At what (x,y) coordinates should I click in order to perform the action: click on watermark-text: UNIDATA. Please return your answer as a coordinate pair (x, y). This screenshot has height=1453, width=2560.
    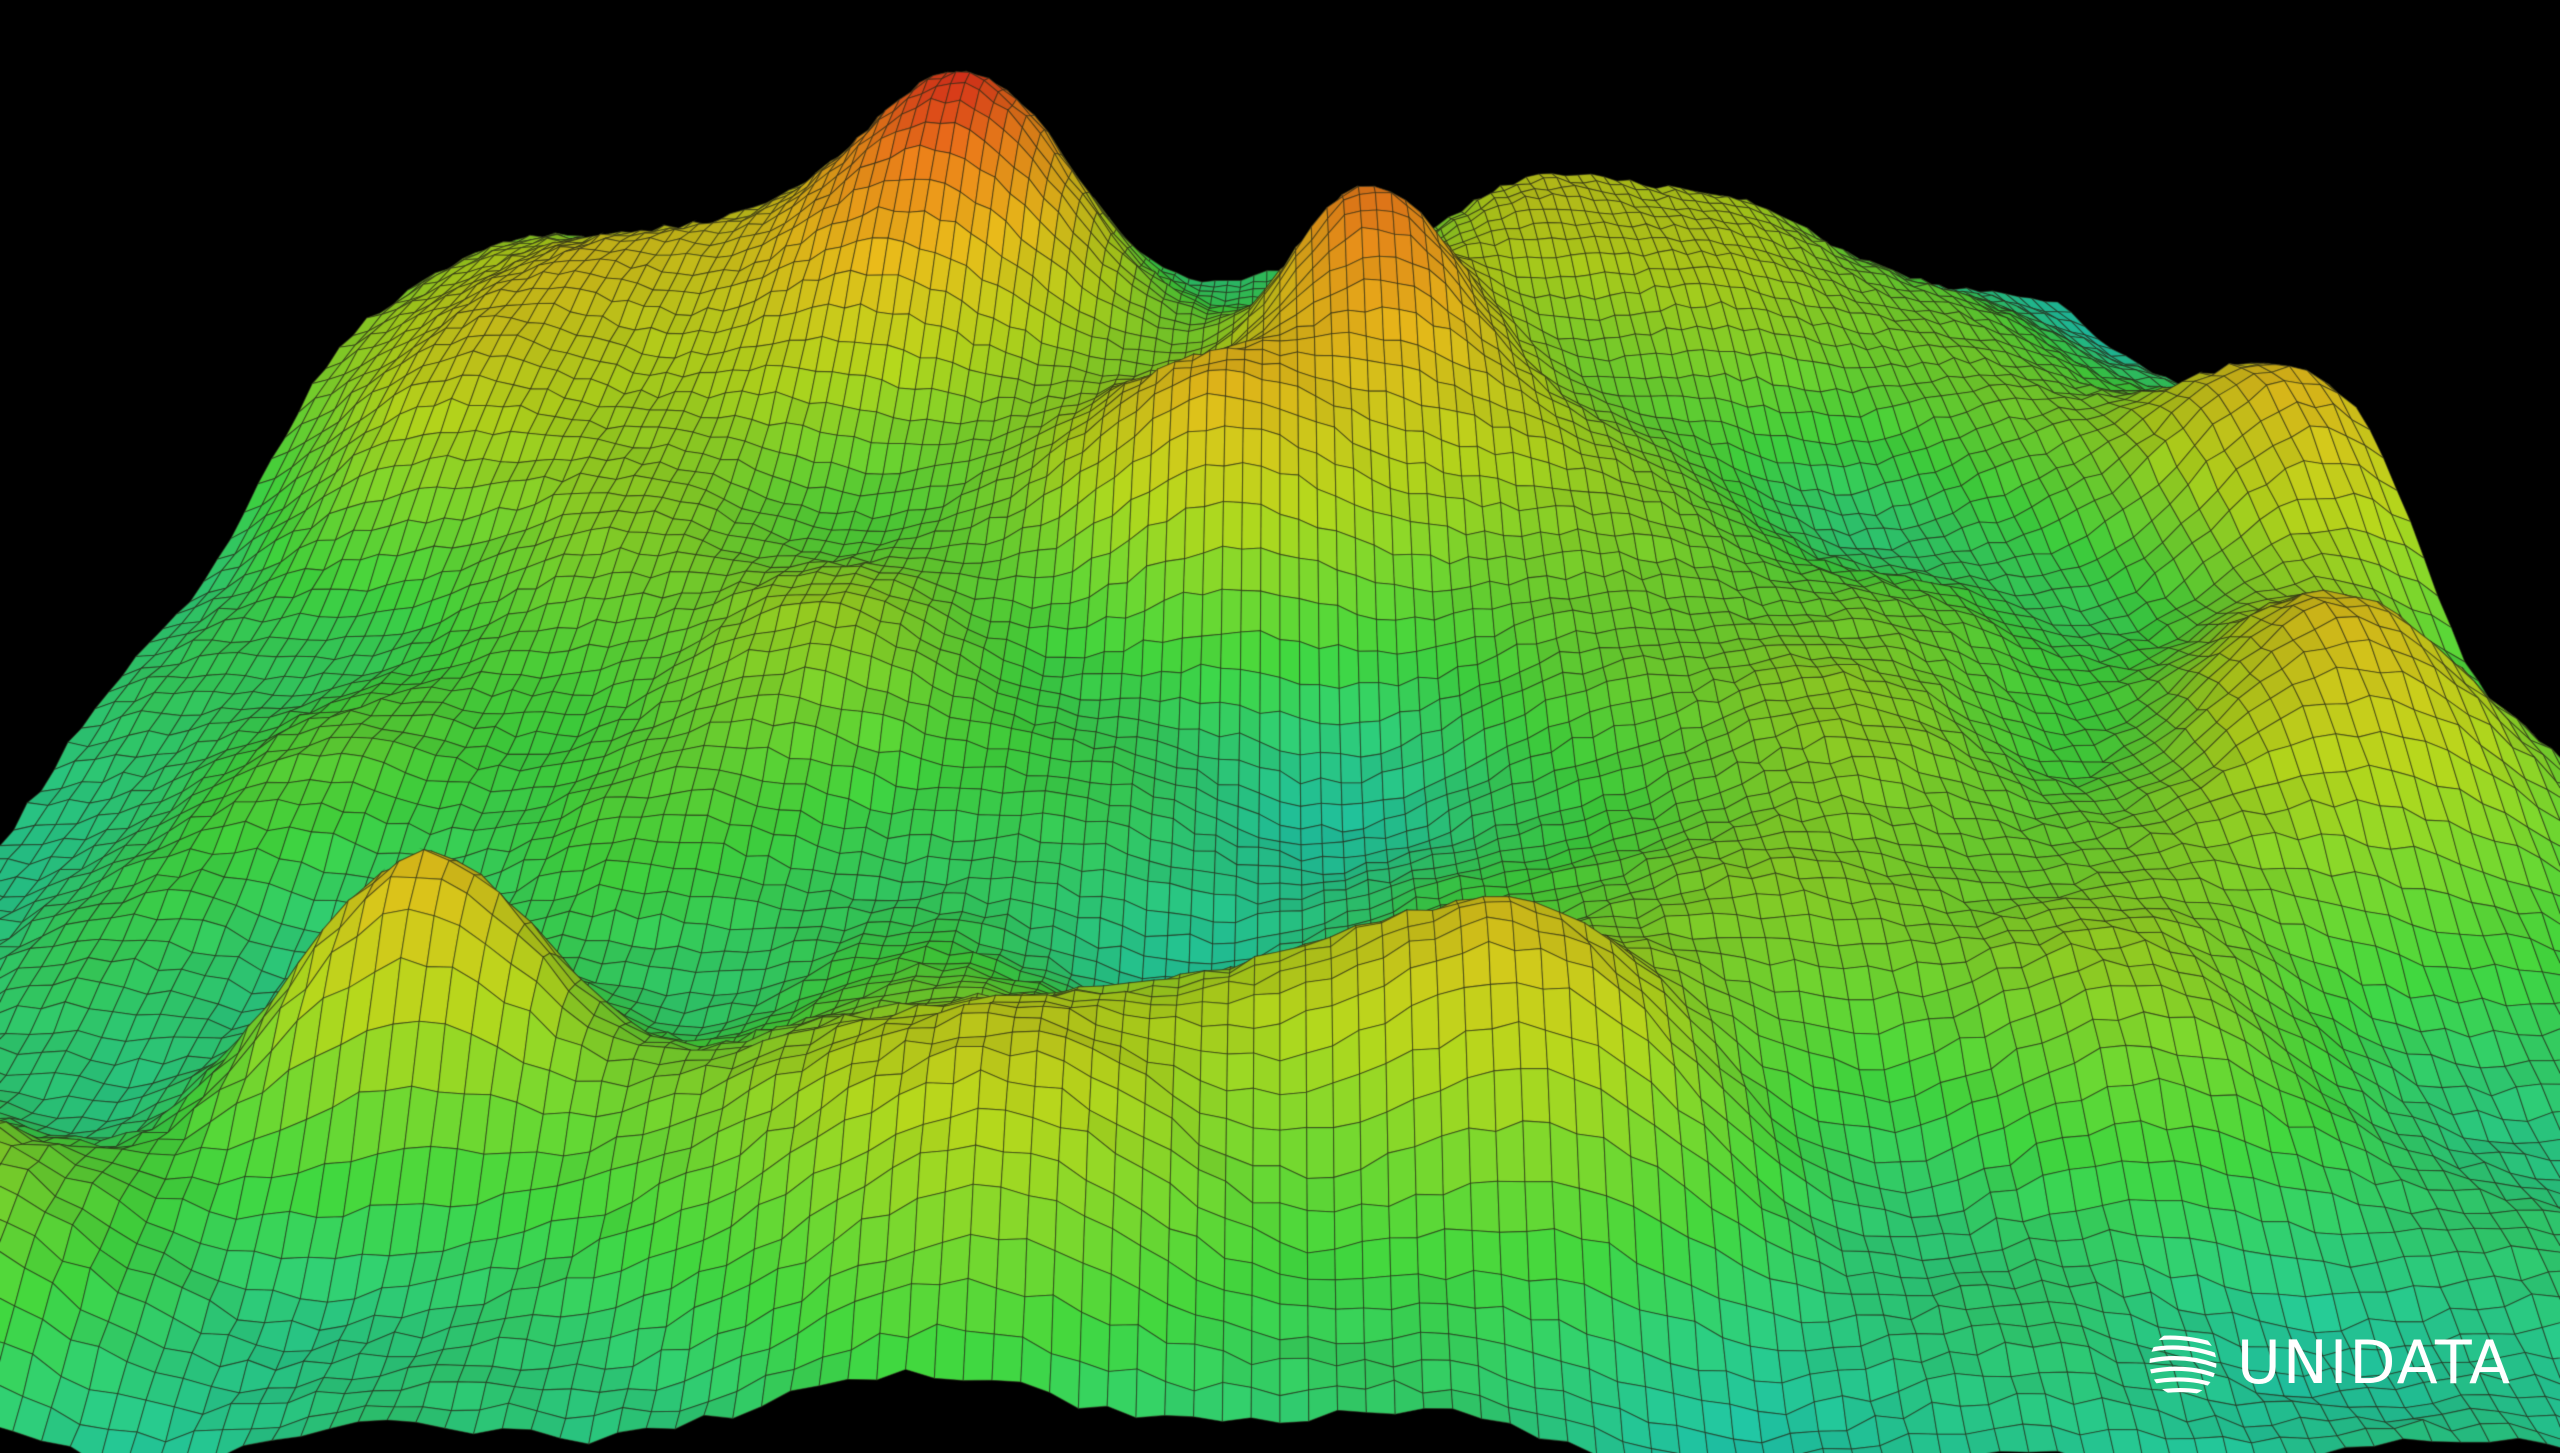
    Looking at the image, I should click on (2374, 1363).